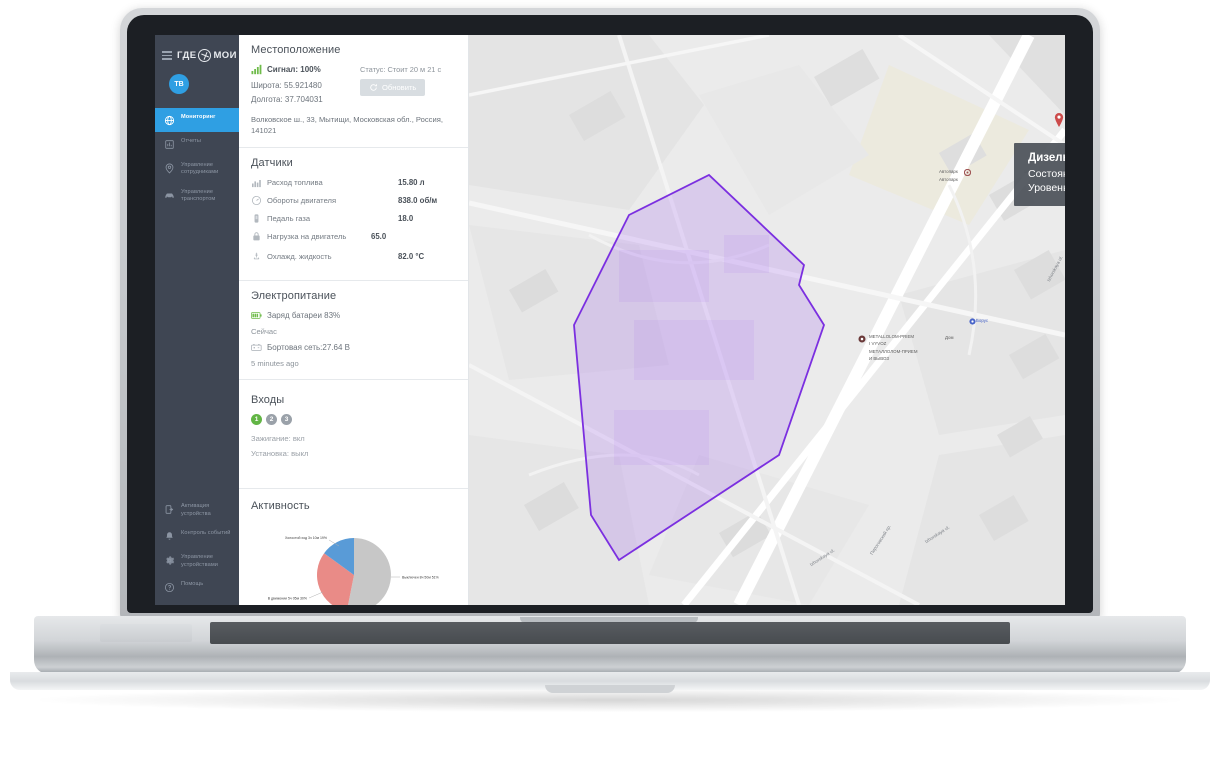 The image size is (1220, 760). Describe the element at coordinates (294, 69) in the screenshot. I see `signal-value: Сигнал: 100%` at that location.